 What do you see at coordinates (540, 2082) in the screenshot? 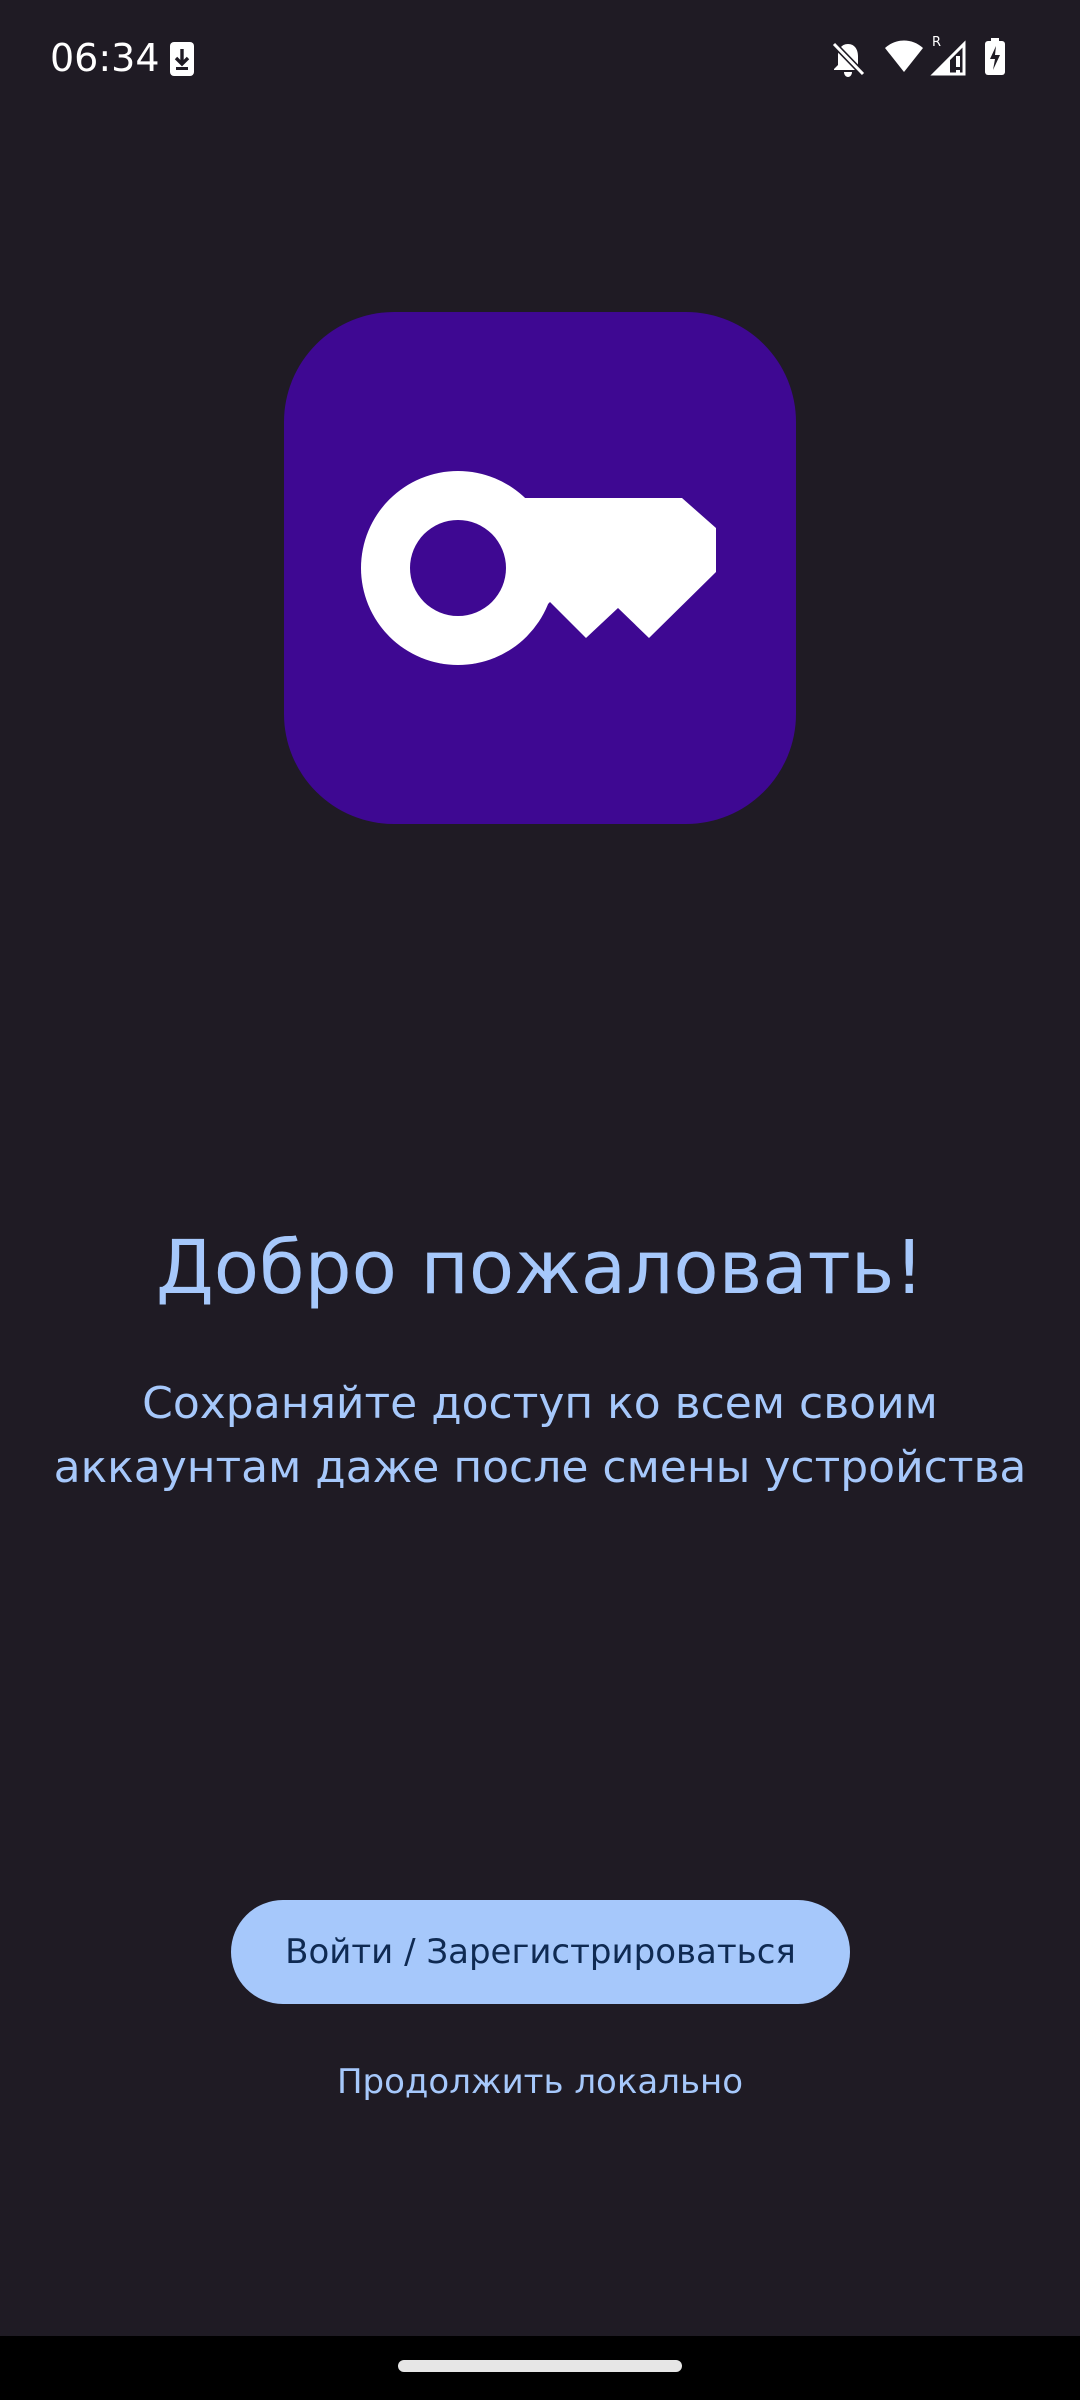
I see `continue-locally-button: Продолжить локально` at bounding box center [540, 2082].